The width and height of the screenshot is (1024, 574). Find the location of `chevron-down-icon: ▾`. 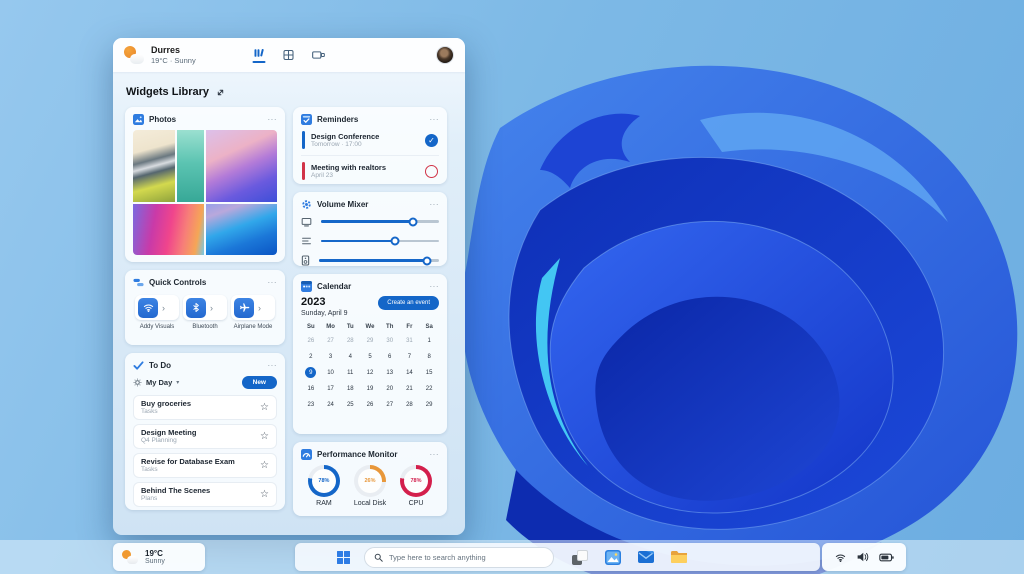

chevron-down-icon: ▾ is located at coordinates (177, 382).